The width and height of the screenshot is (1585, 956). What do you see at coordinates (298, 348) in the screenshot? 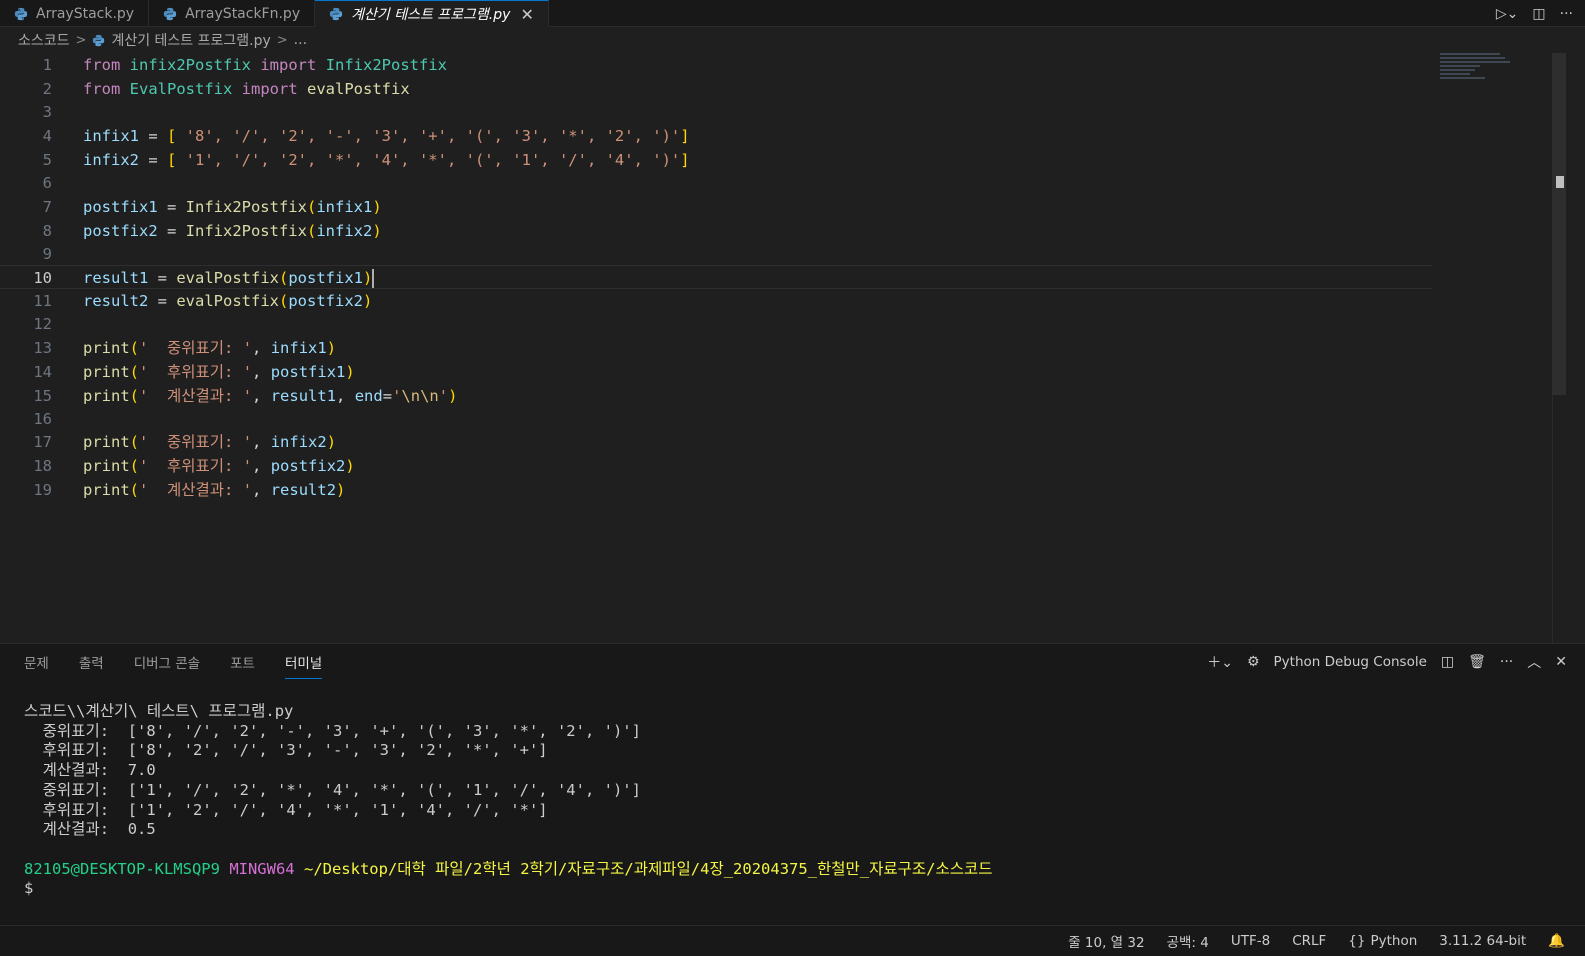
I see `argument: infix1` at bounding box center [298, 348].